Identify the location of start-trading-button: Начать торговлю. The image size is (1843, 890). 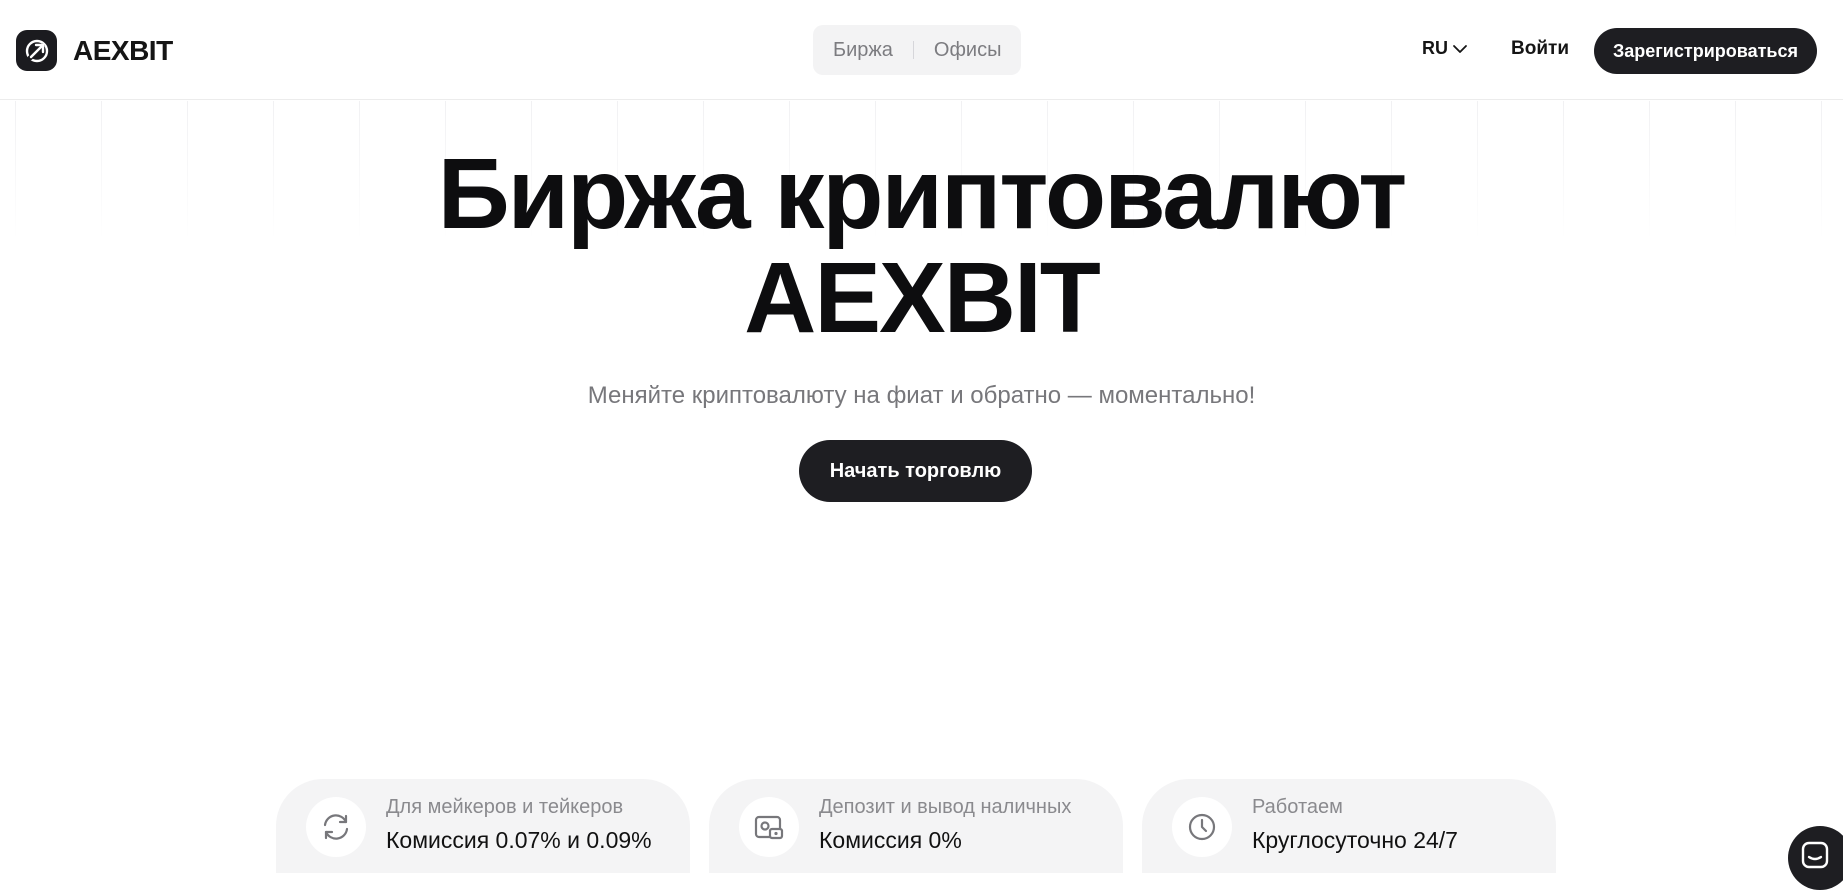
(915, 471).